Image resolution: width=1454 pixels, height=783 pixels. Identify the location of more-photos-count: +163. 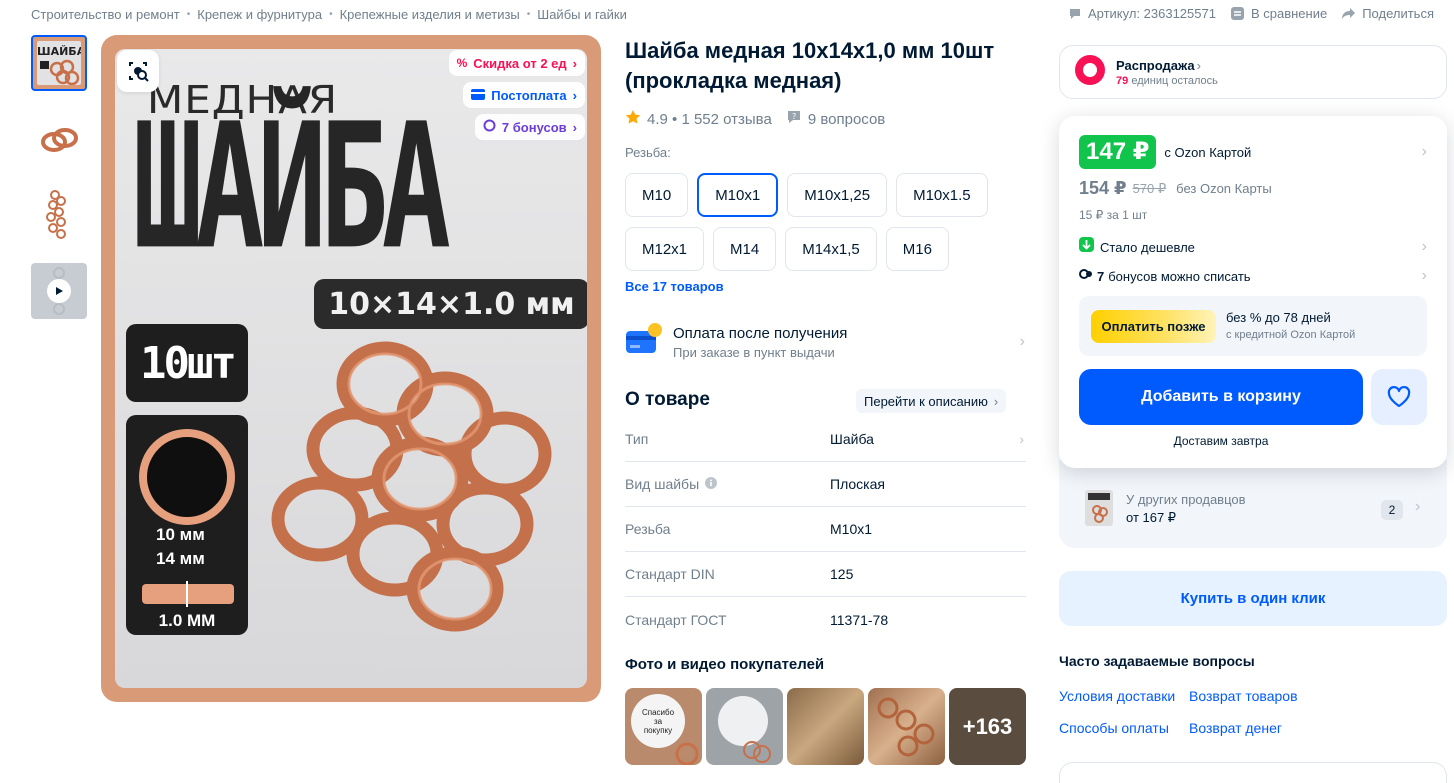
(987, 726).